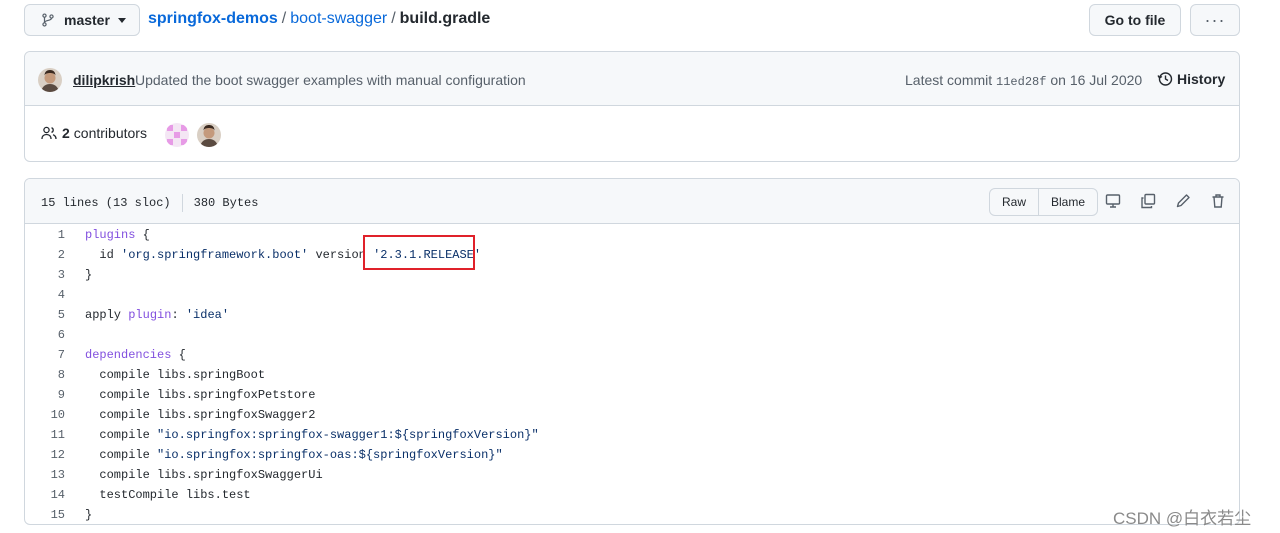 Image resolution: width=1280 pixels, height=533 pixels. Describe the element at coordinates (949, 80) in the screenshot. I see `latest-commit-label: Latest commit` at that location.